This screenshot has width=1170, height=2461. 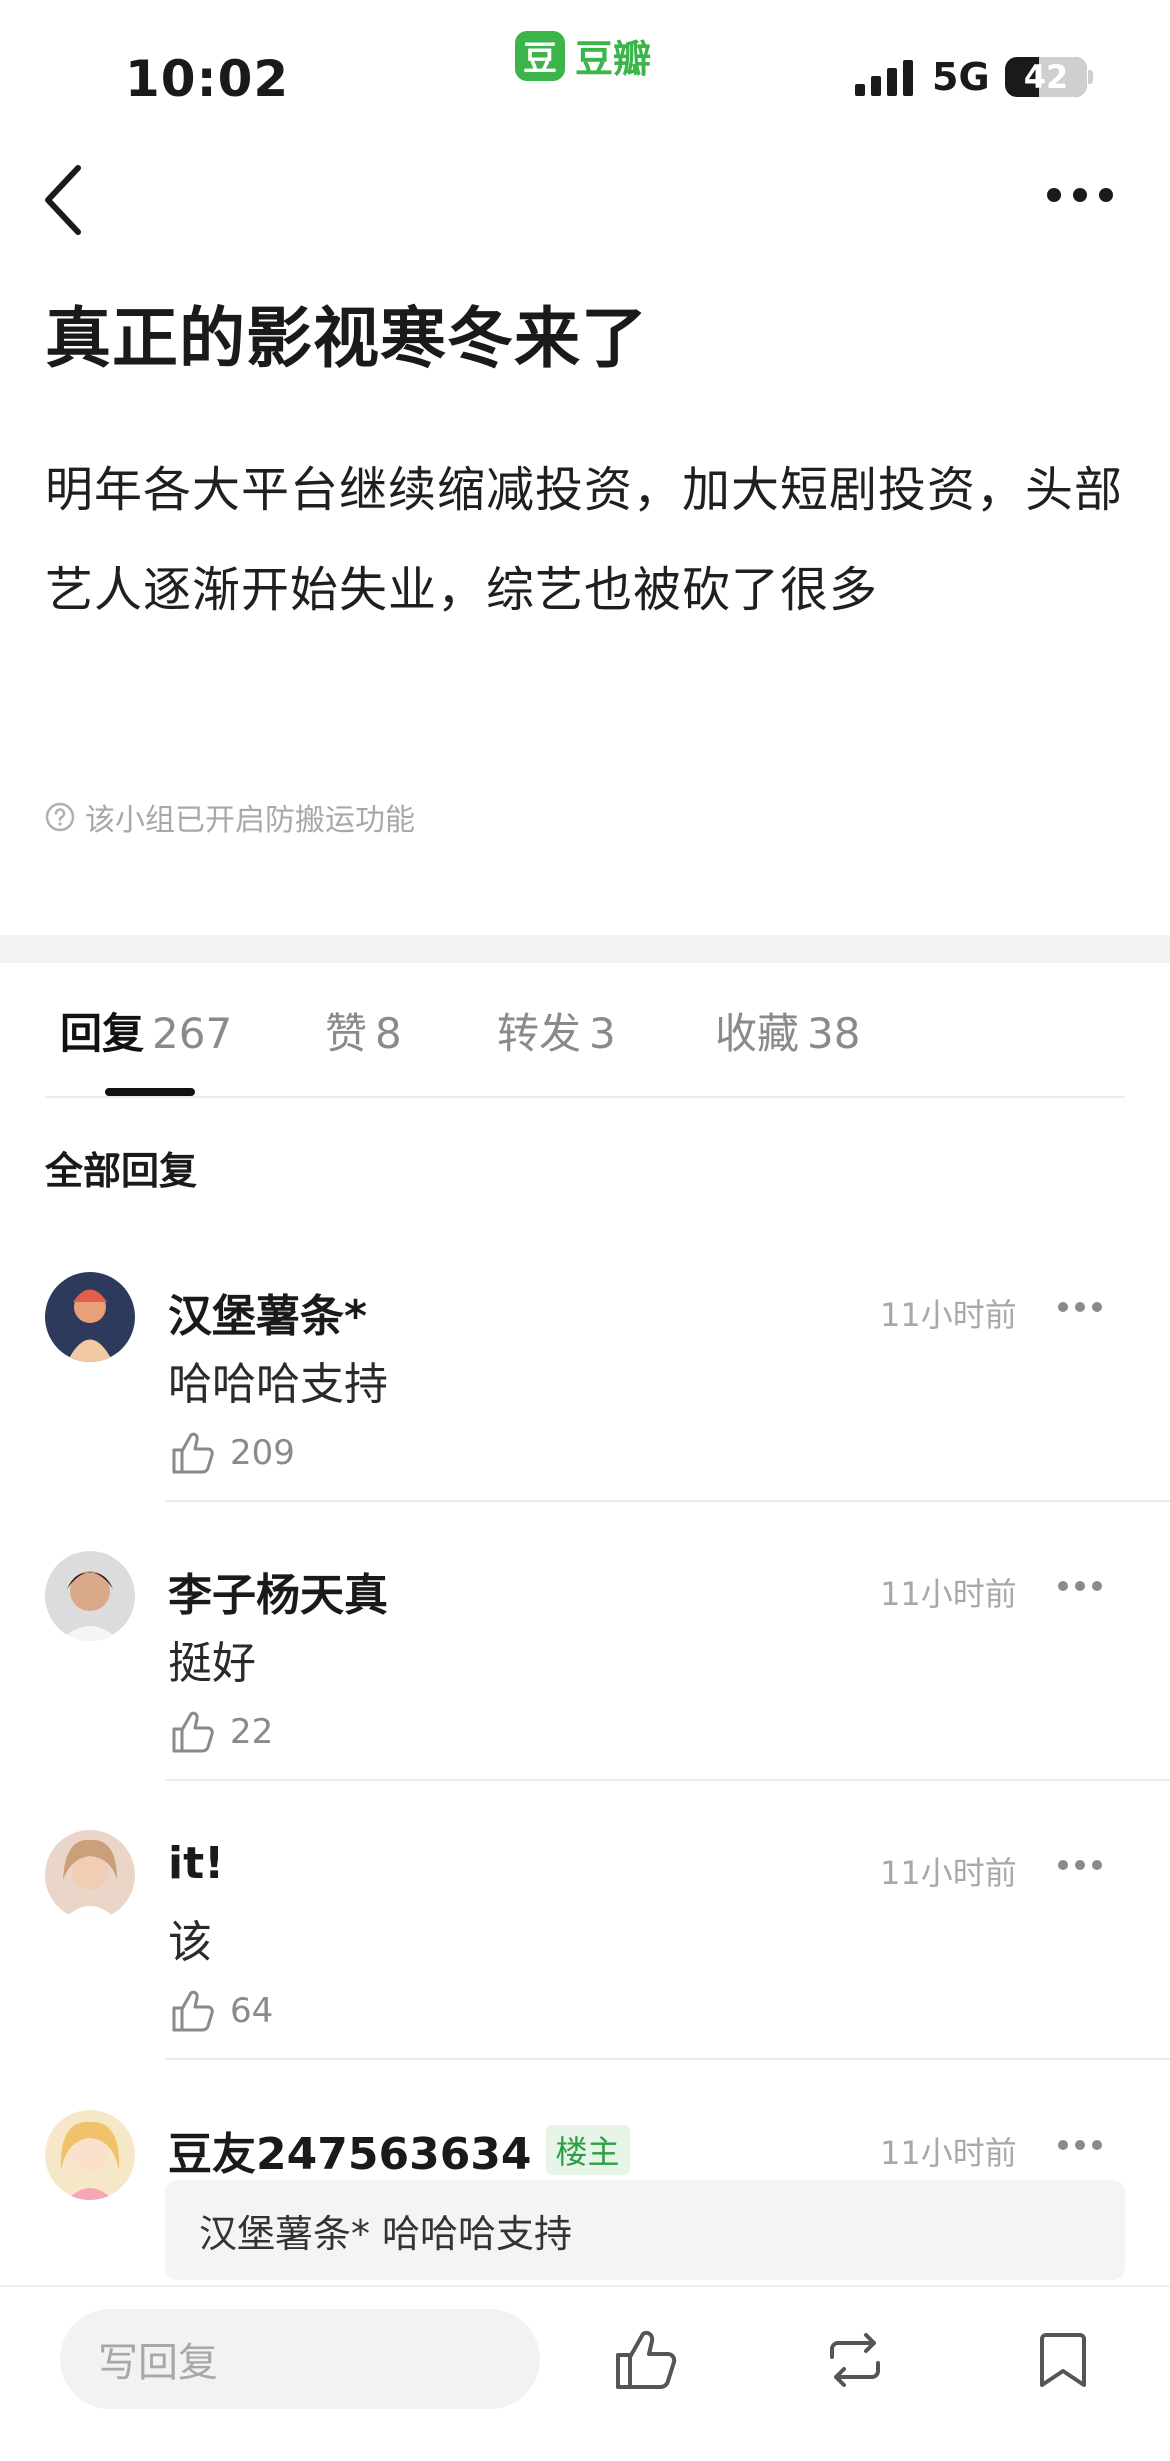 I want to click on question-circle-icon, so click(x=60, y=817).